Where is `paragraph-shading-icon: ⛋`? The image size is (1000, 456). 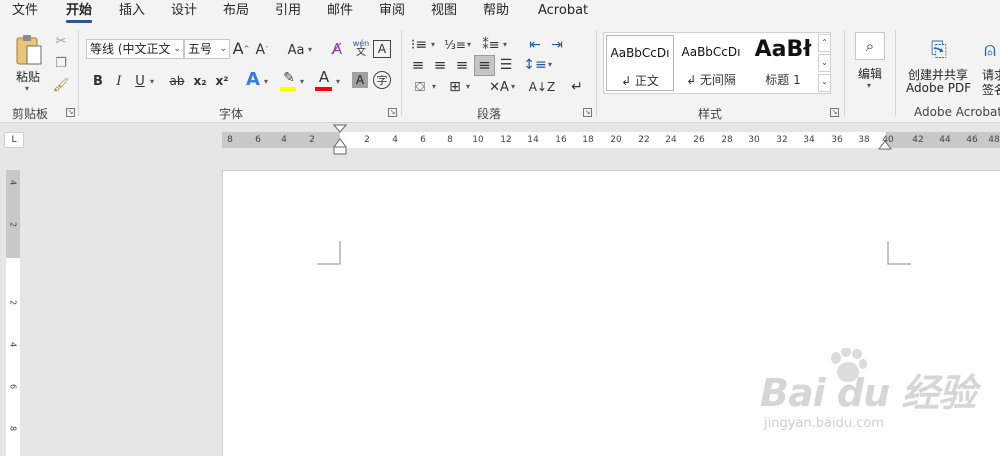 paragraph-shading-icon: ⛋ is located at coordinates (420, 87).